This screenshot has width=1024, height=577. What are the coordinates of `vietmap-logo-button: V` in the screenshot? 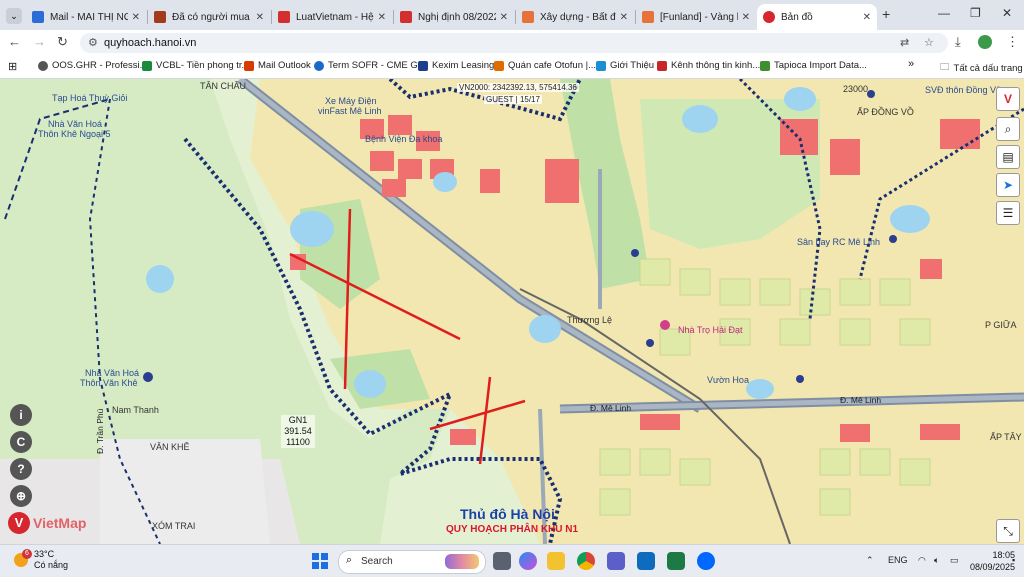 It's located at (1008, 99).